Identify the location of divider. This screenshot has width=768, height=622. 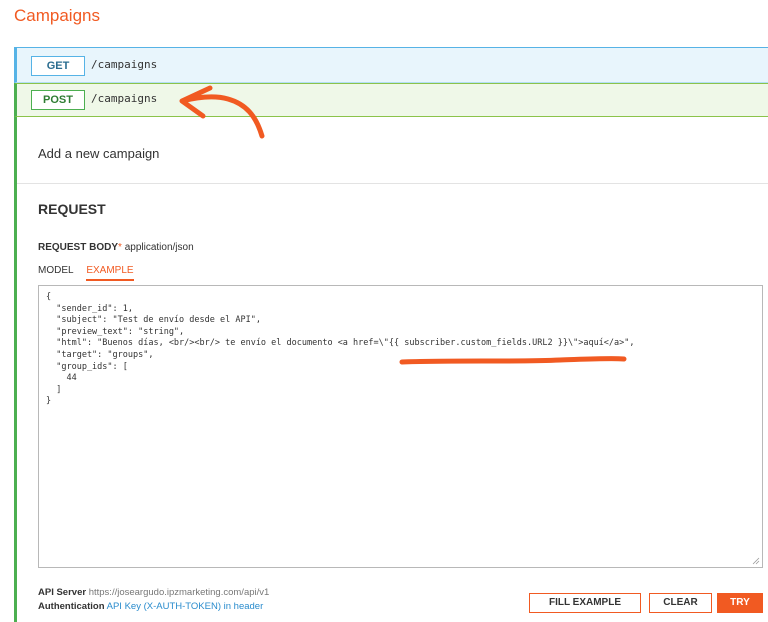
(392, 183).